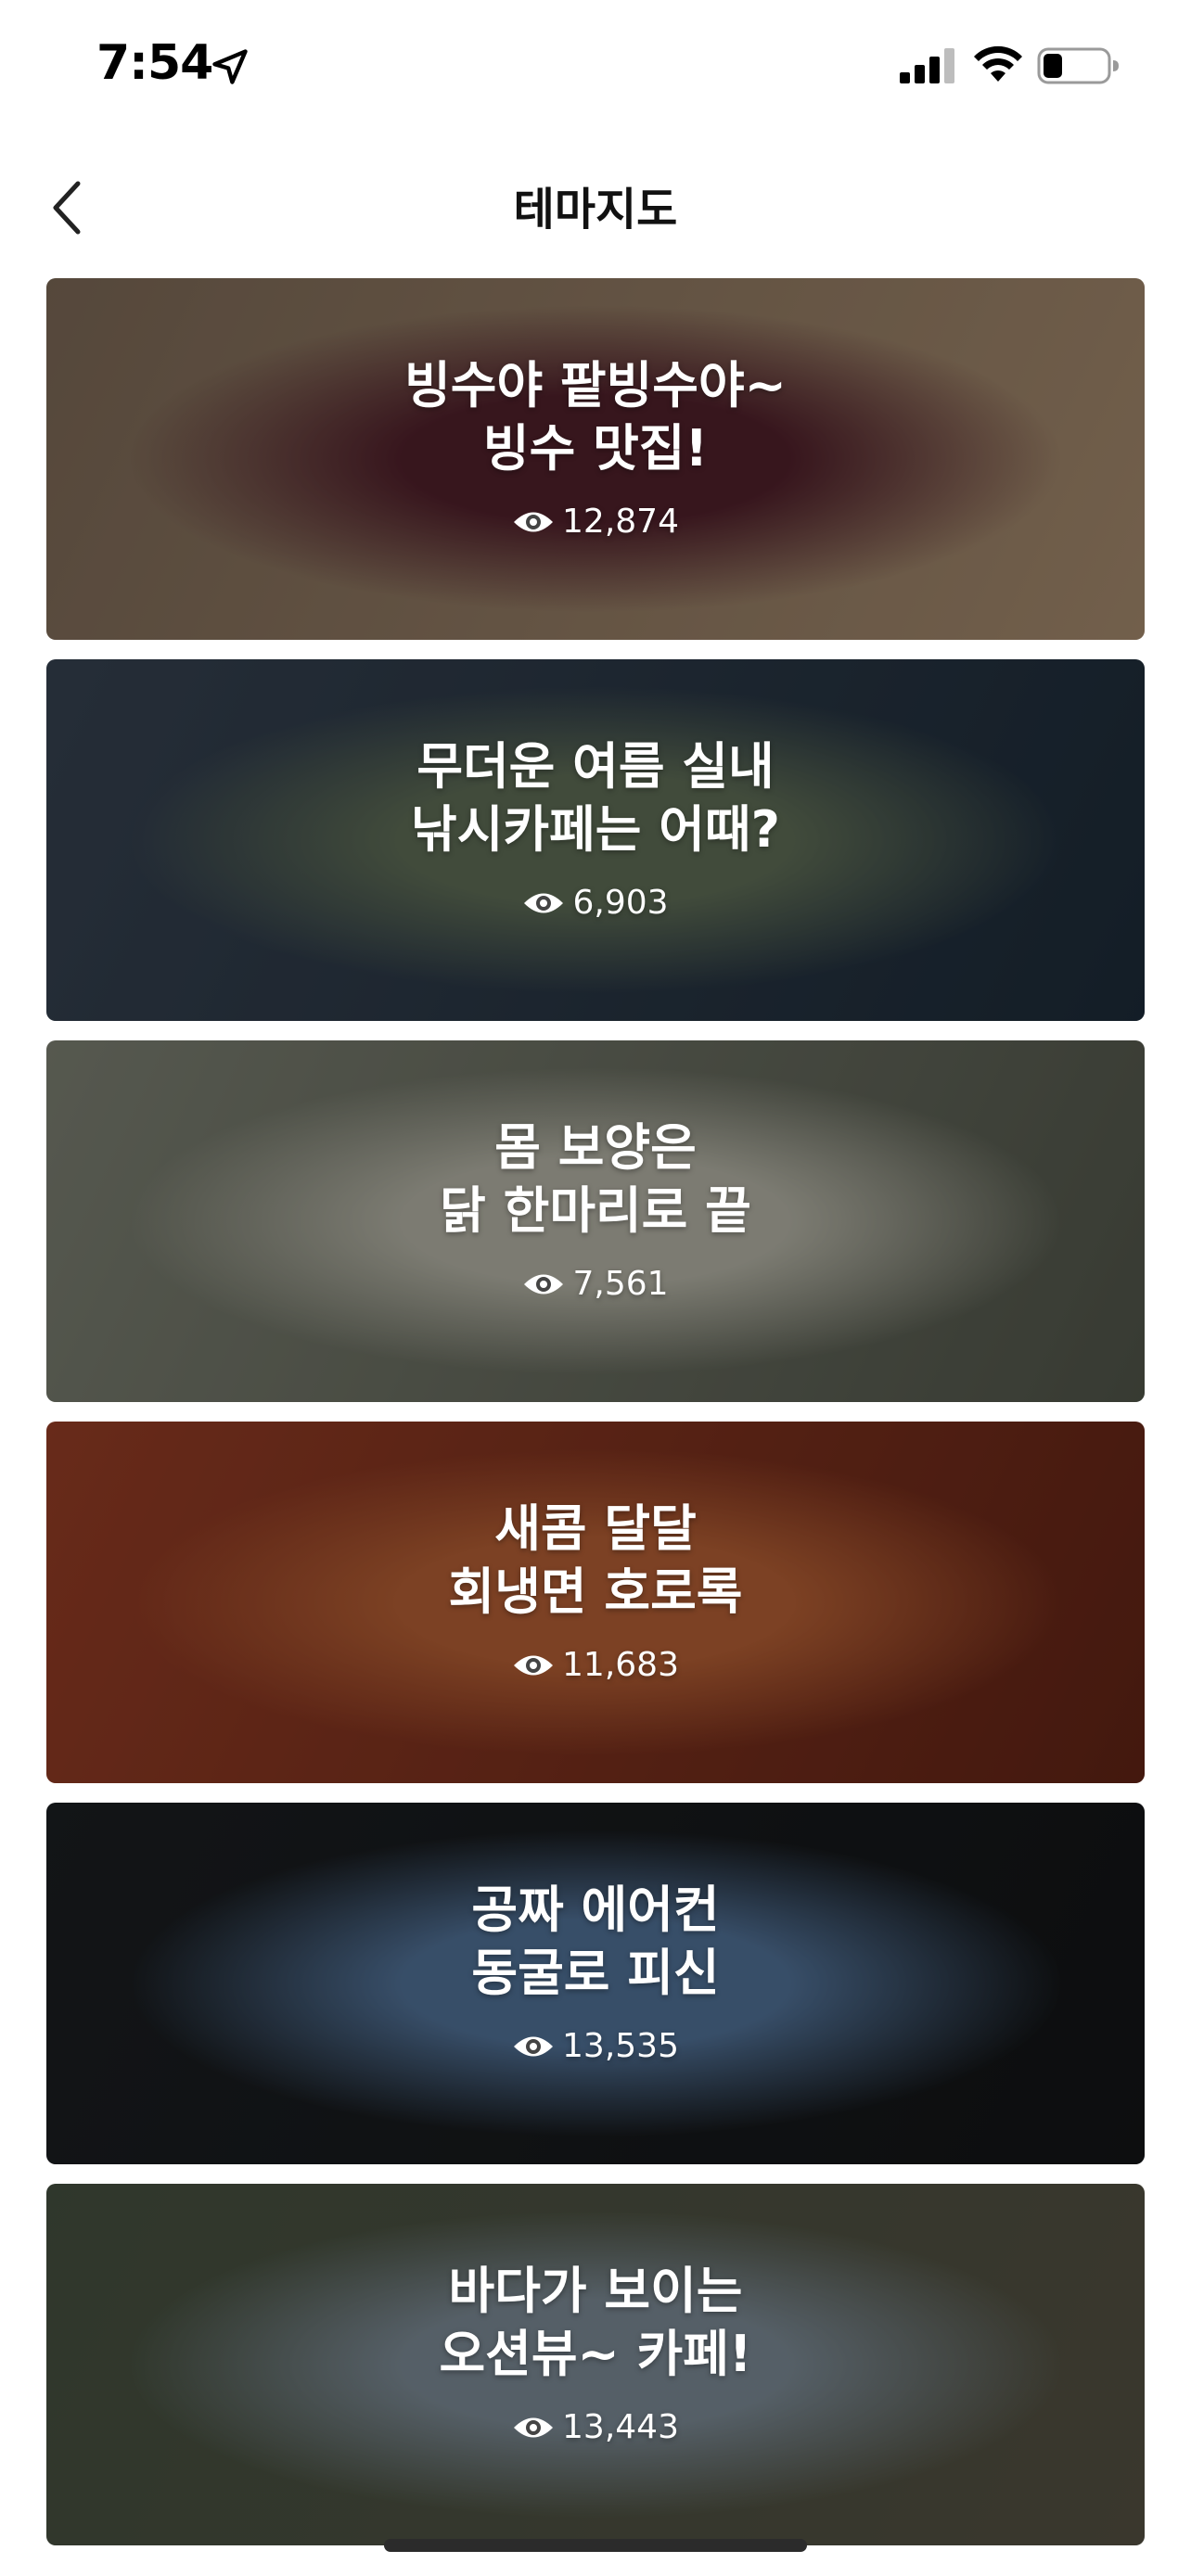  I want to click on card-title-line-2: 동굴로 피신, so click(595, 1973).